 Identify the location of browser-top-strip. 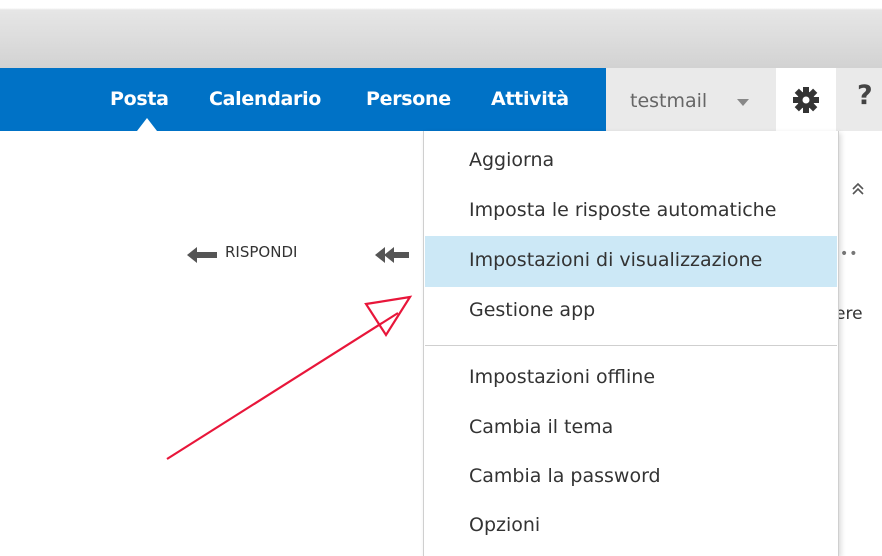
(441, 34).